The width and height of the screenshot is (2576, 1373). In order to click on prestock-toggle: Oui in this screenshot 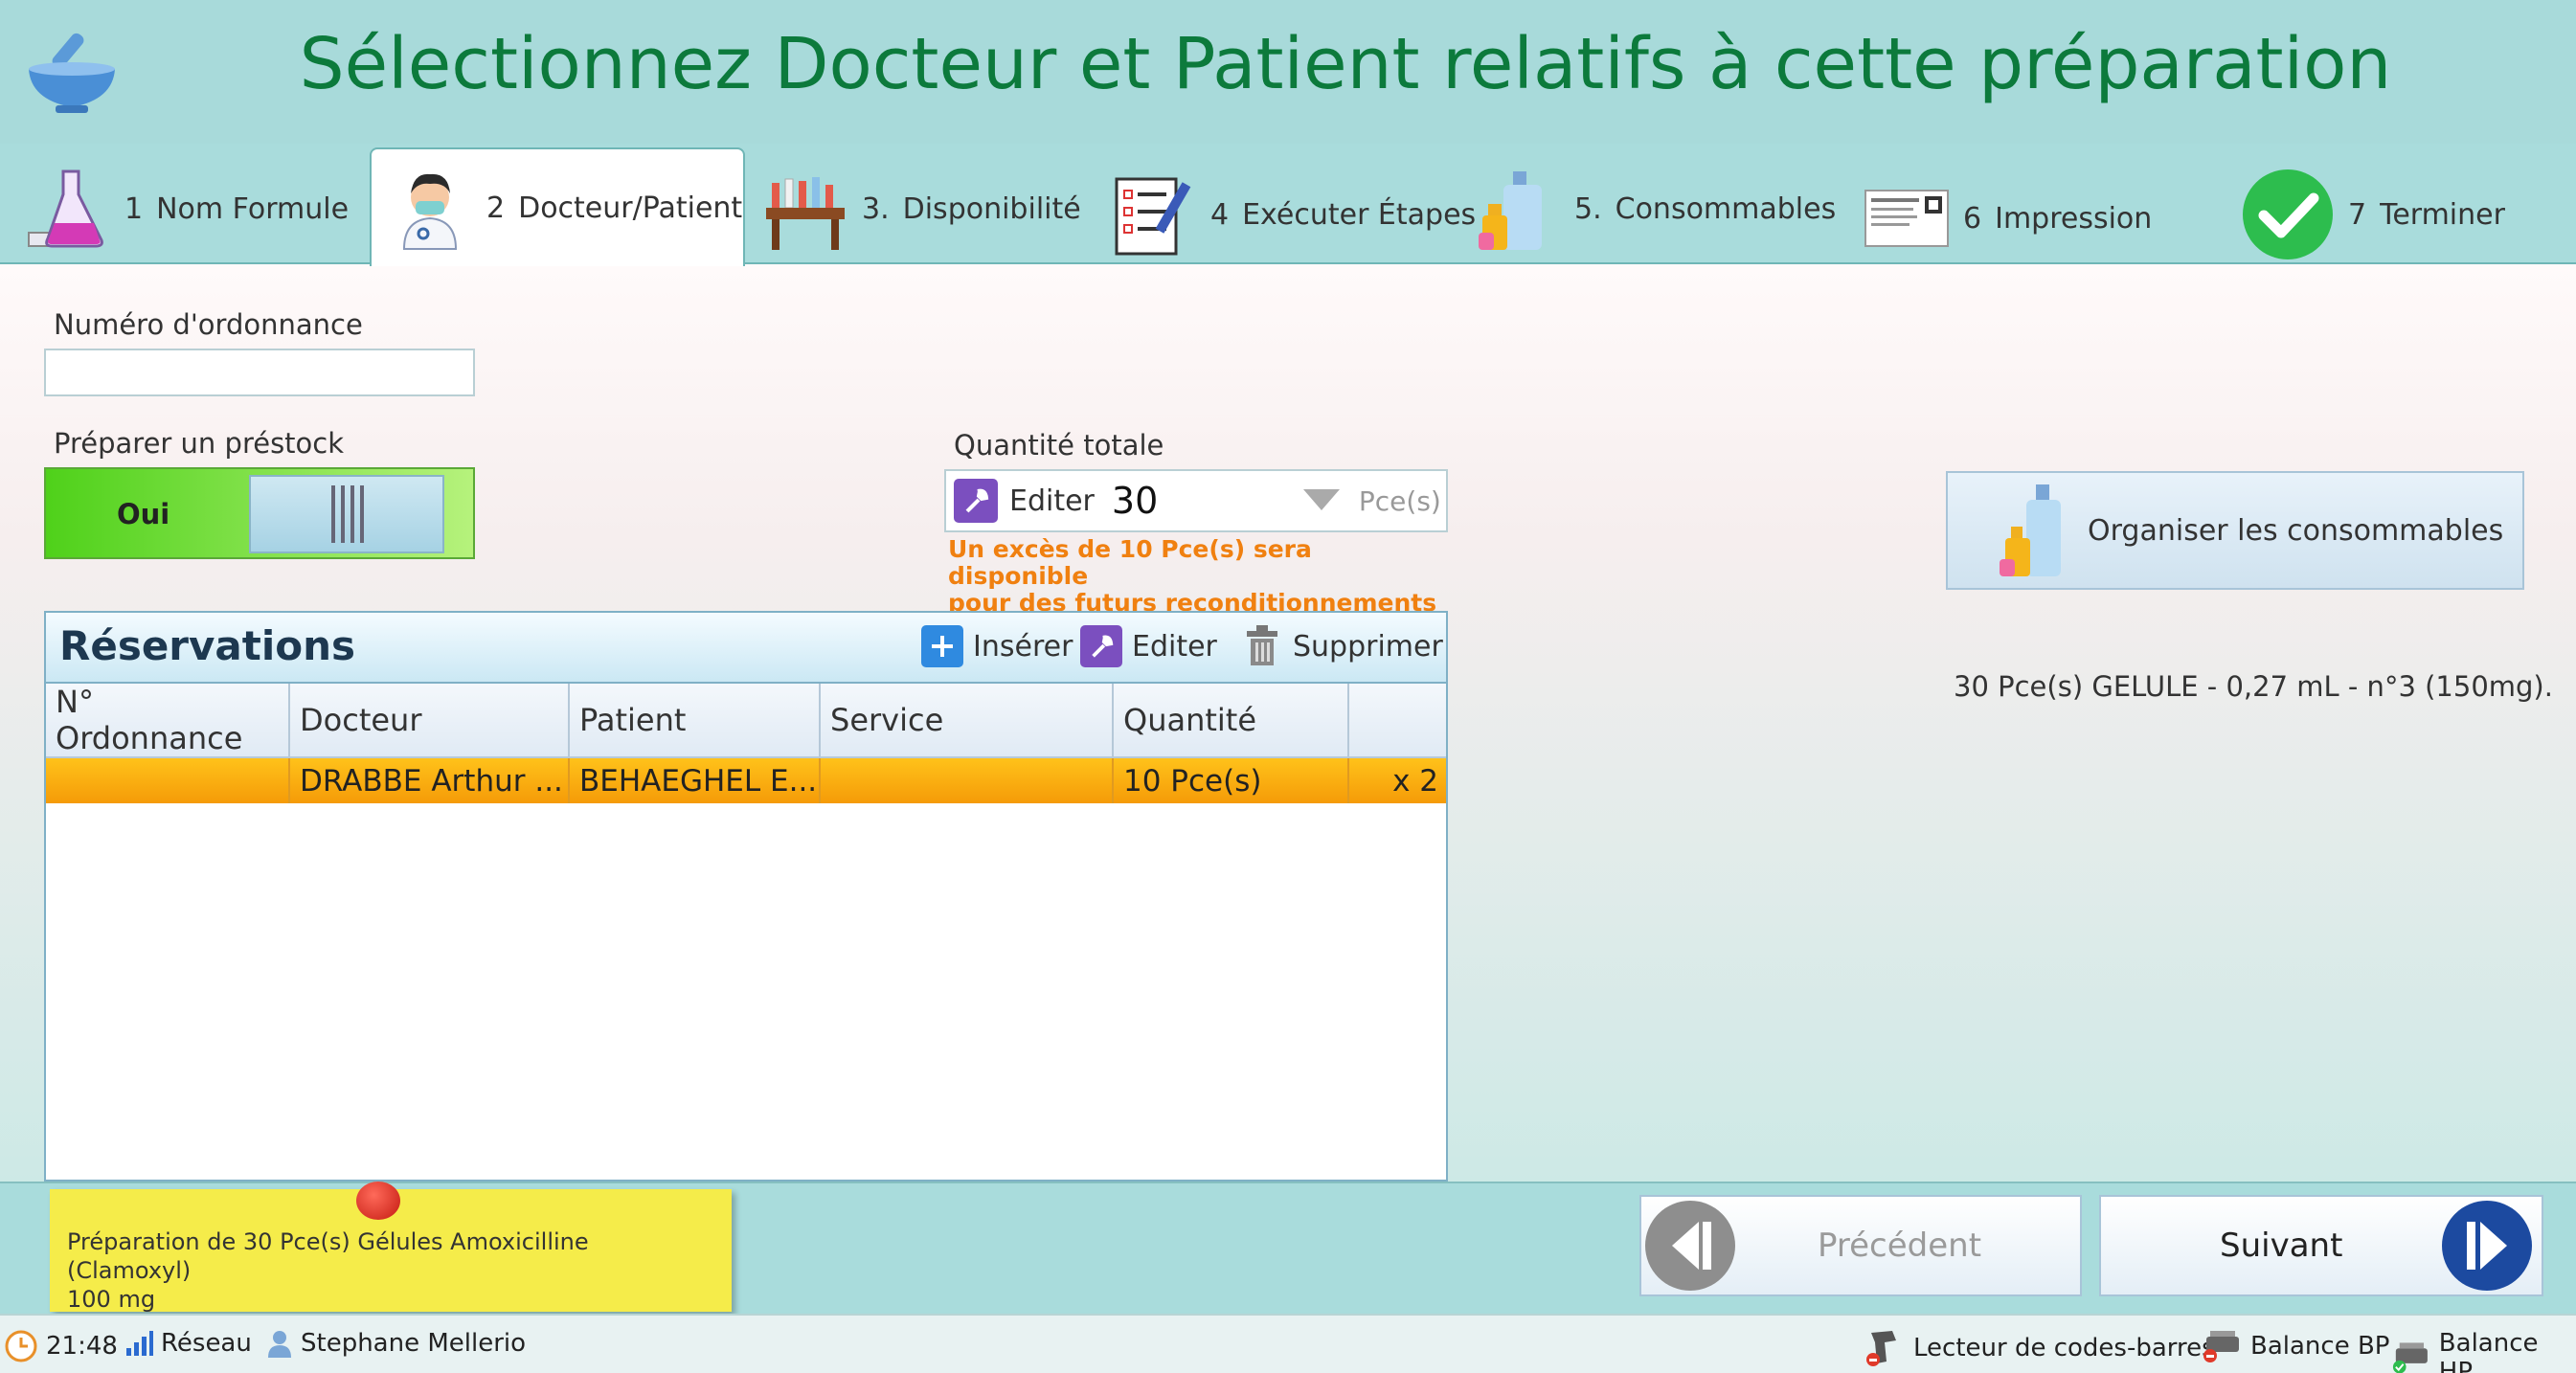, I will do `click(259, 513)`.